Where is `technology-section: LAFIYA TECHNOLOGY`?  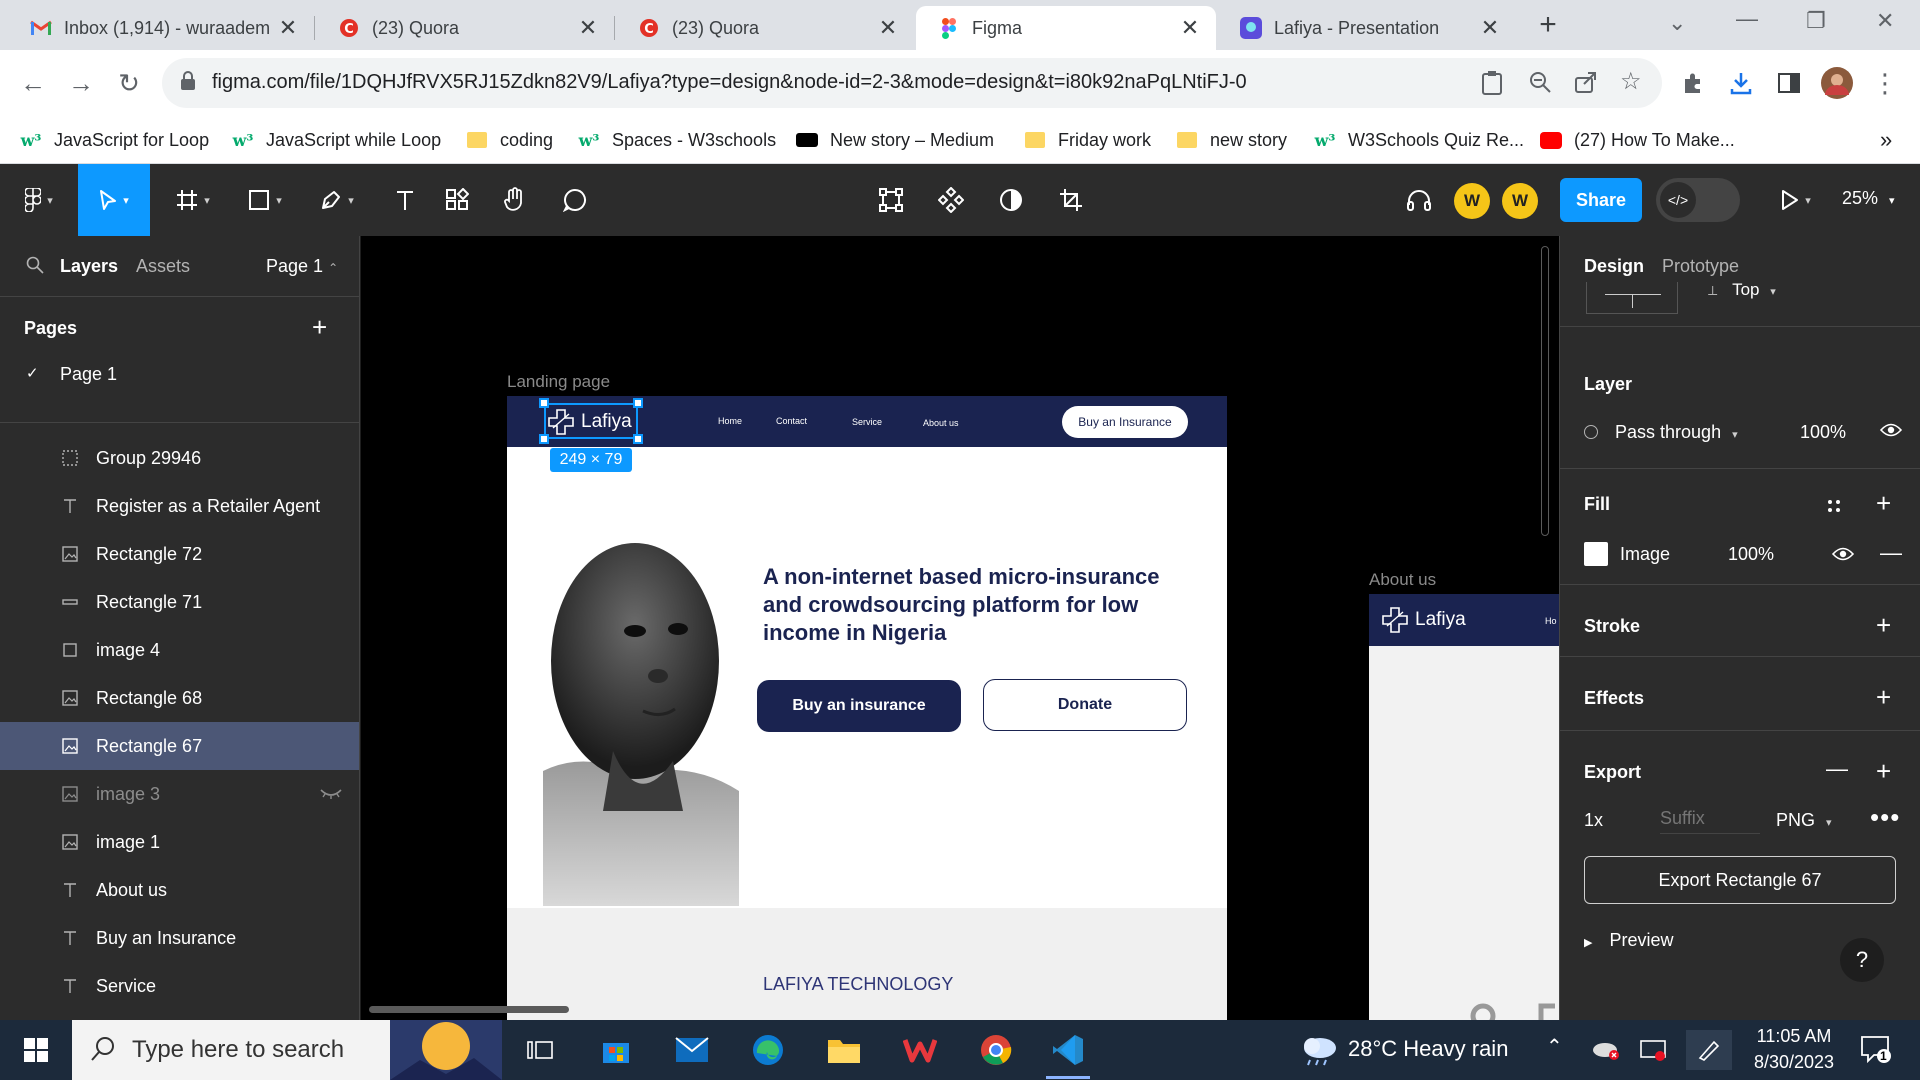 technology-section: LAFIYA TECHNOLOGY is located at coordinates (867, 964).